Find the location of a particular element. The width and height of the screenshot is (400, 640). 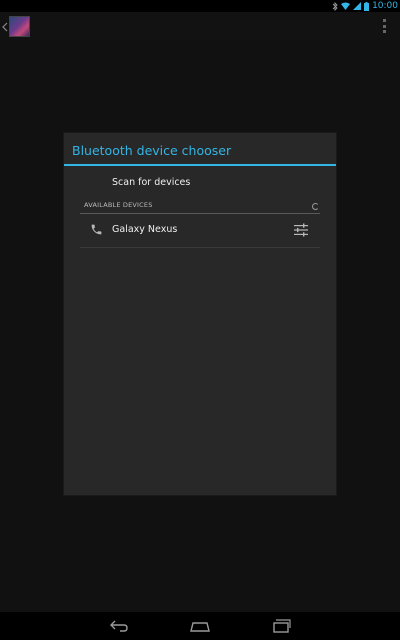

up-caret-icon is located at coordinates (5, 27).